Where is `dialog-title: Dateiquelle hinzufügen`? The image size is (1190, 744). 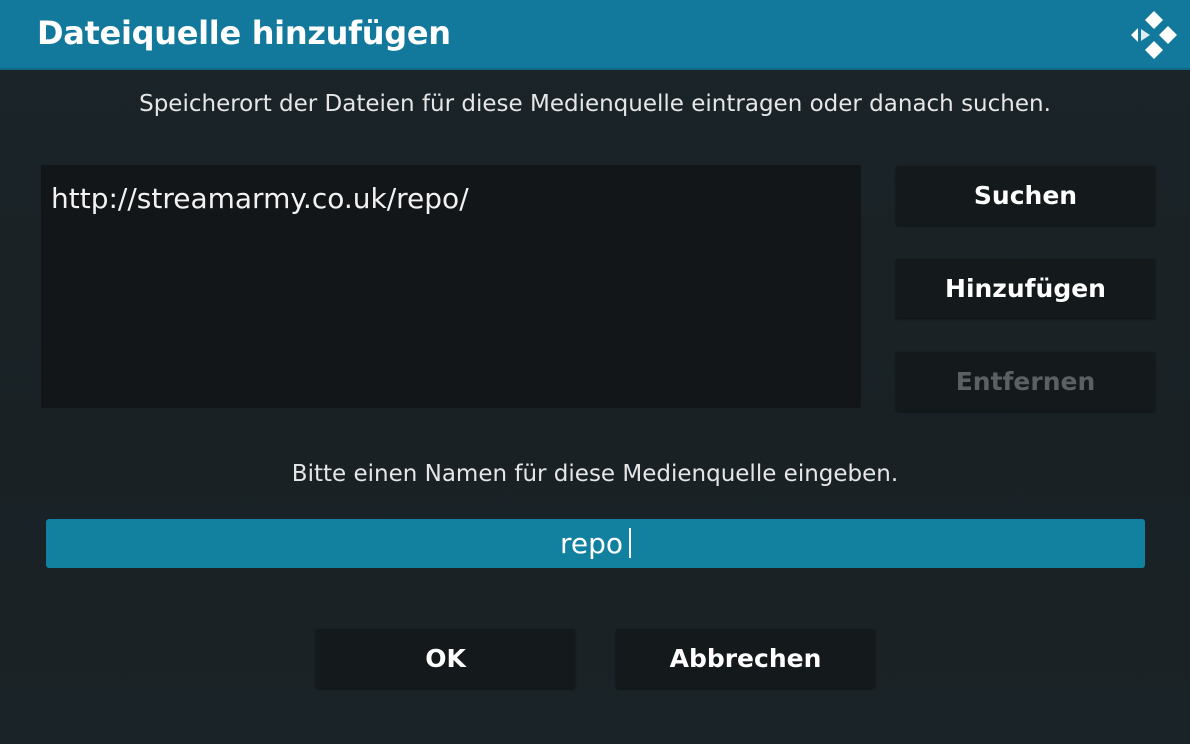 dialog-title: Dateiquelle hinzufügen is located at coordinates (244, 33).